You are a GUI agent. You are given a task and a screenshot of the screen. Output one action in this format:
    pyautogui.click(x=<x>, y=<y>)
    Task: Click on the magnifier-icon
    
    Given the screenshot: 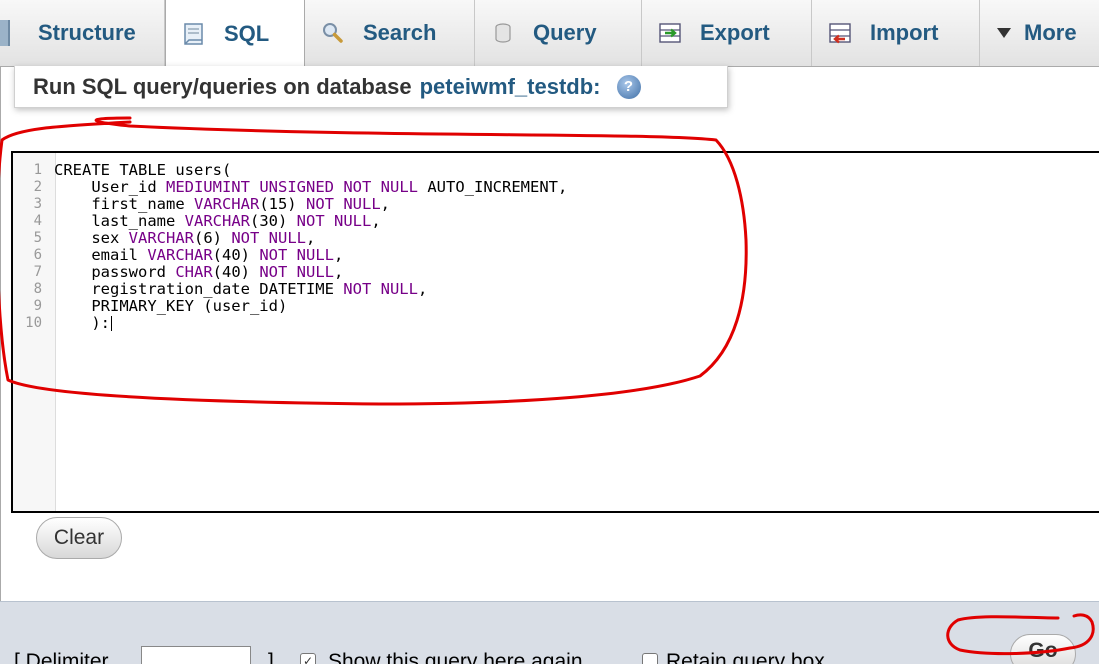 What is the action you would take?
    pyautogui.click(x=333, y=33)
    